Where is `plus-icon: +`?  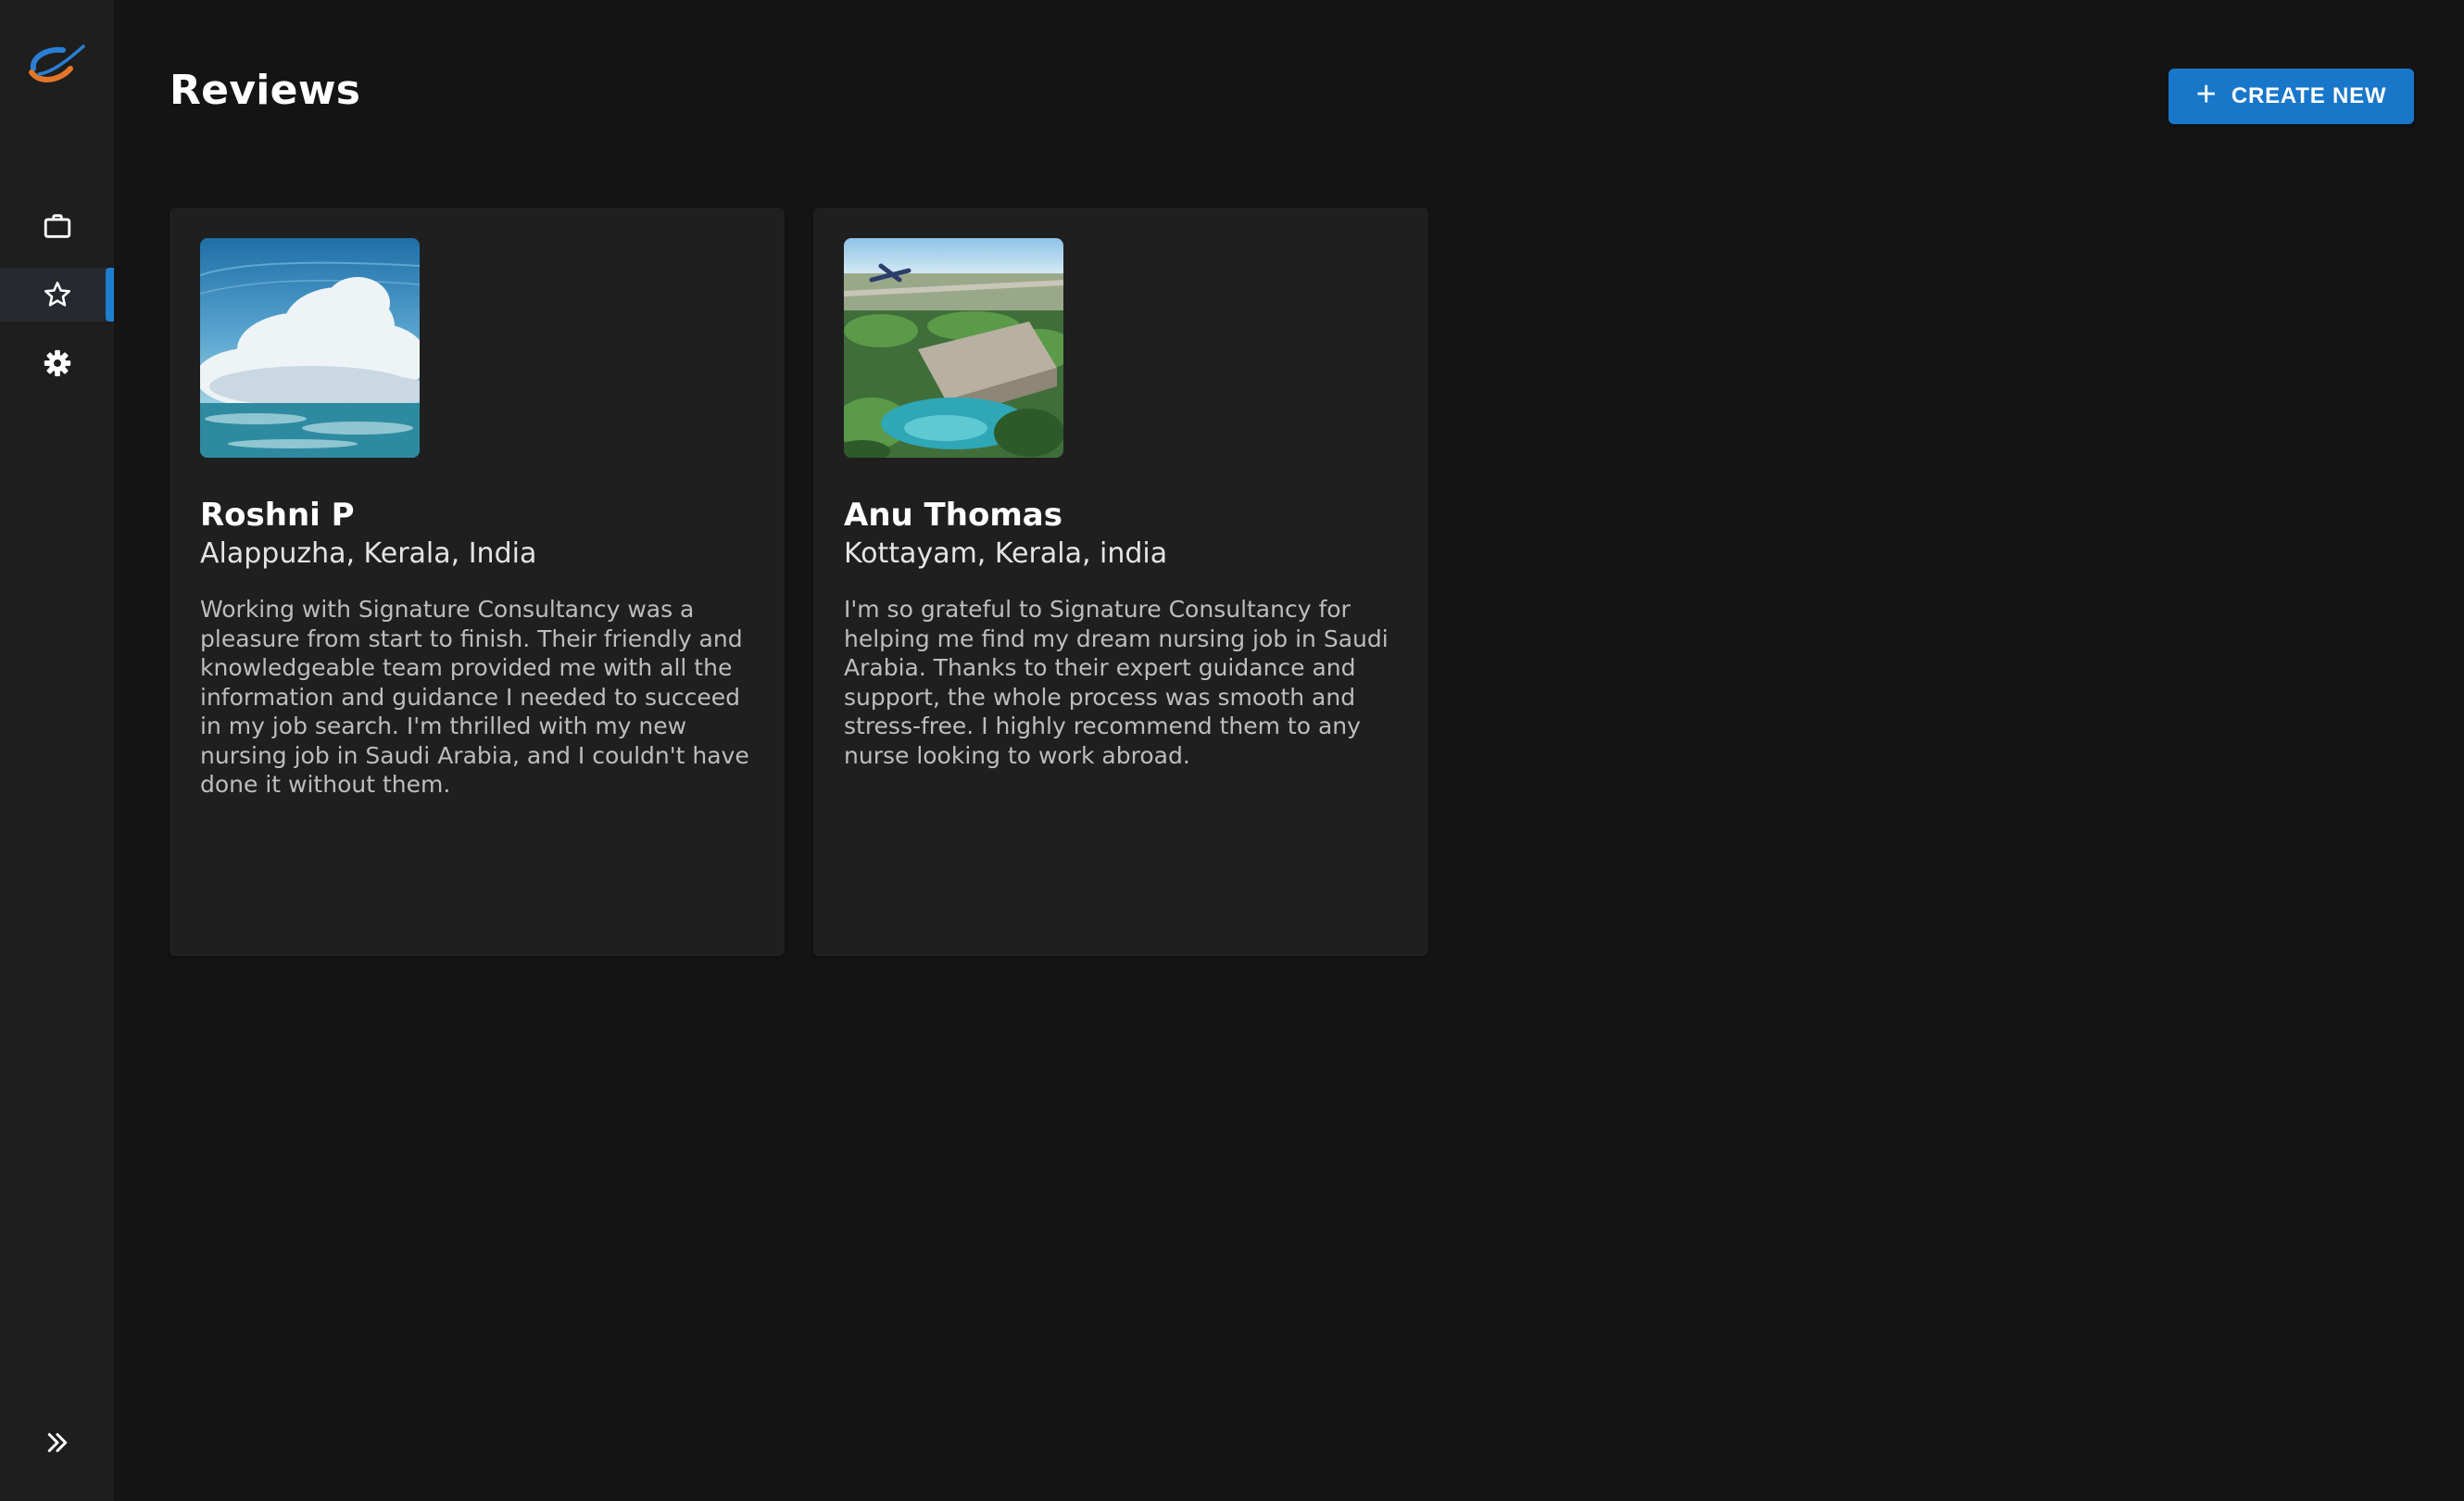 plus-icon: + is located at coordinates (2206, 94).